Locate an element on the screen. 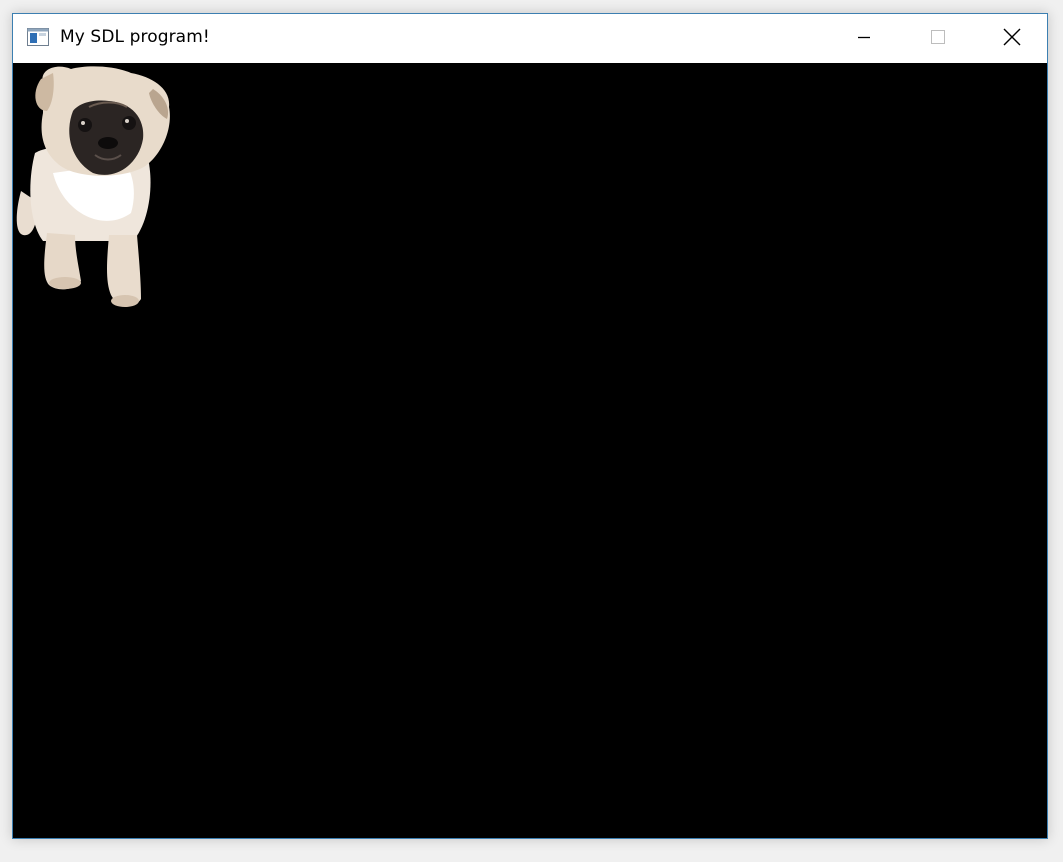  window-title: My SDL program! is located at coordinates (135, 37).